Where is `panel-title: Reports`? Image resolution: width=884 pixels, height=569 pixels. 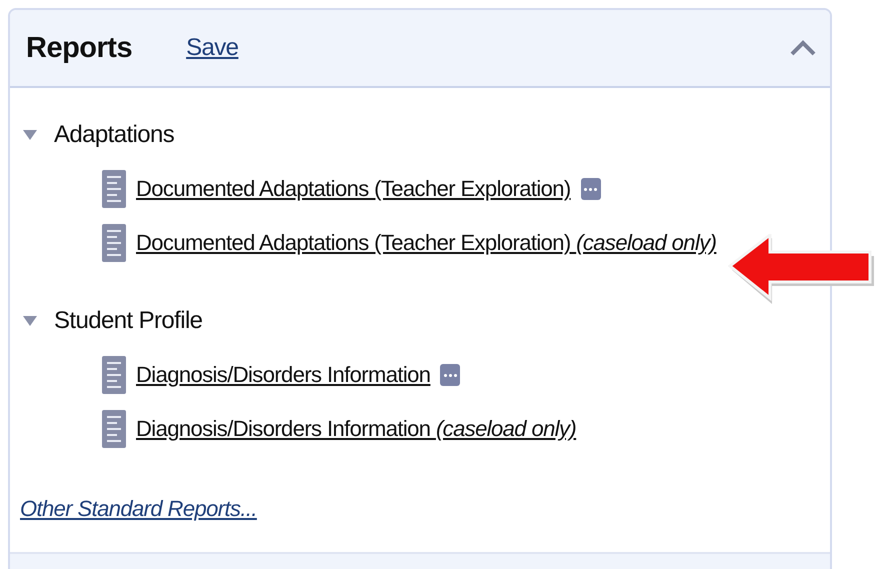 panel-title: Reports is located at coordinates (79, 48).